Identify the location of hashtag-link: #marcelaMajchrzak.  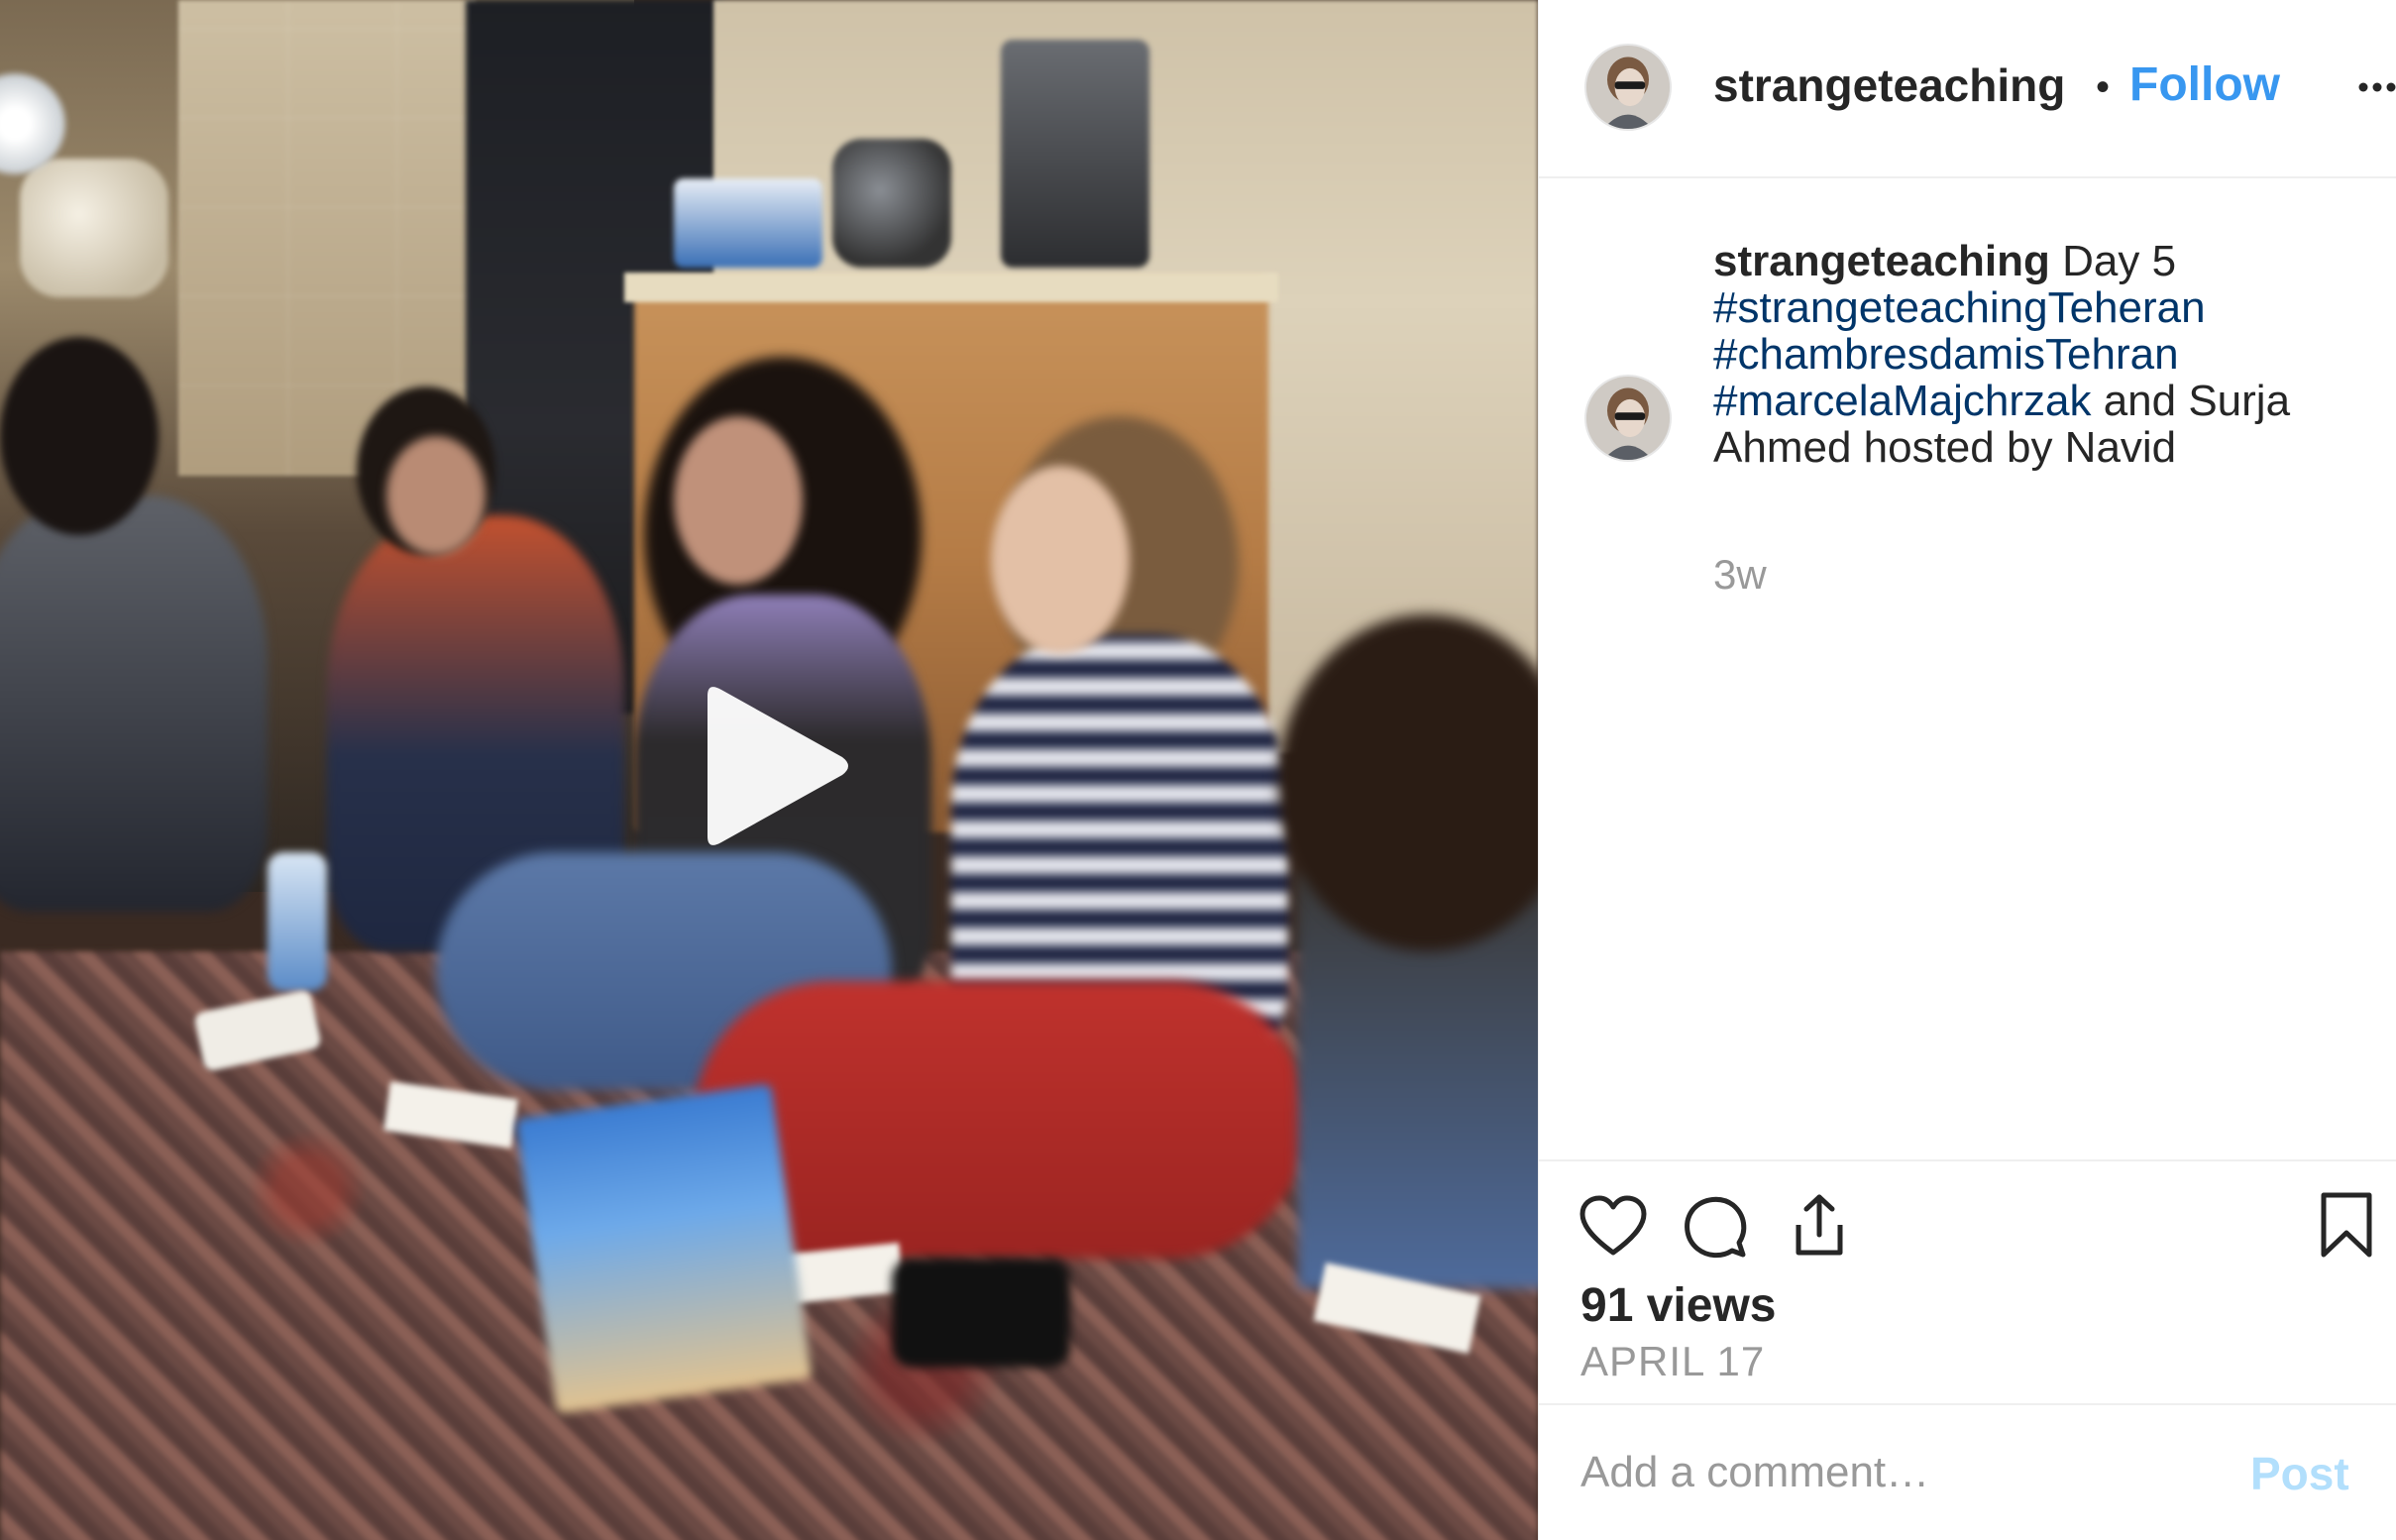
(1902, 401).